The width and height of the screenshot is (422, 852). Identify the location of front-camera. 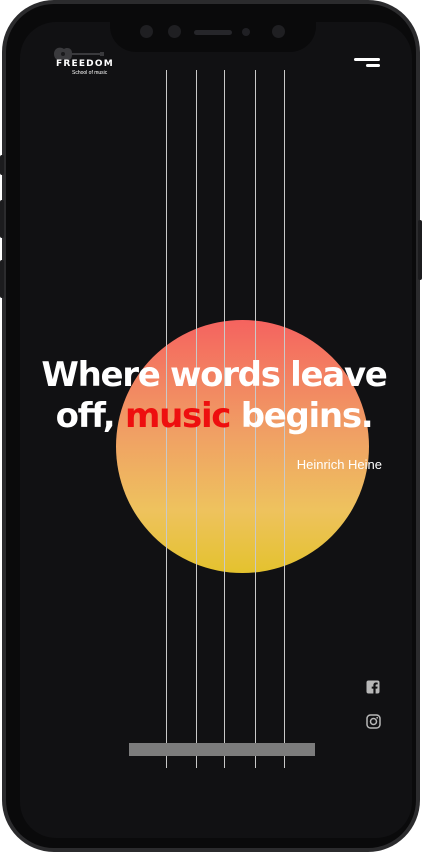
(146, 31).